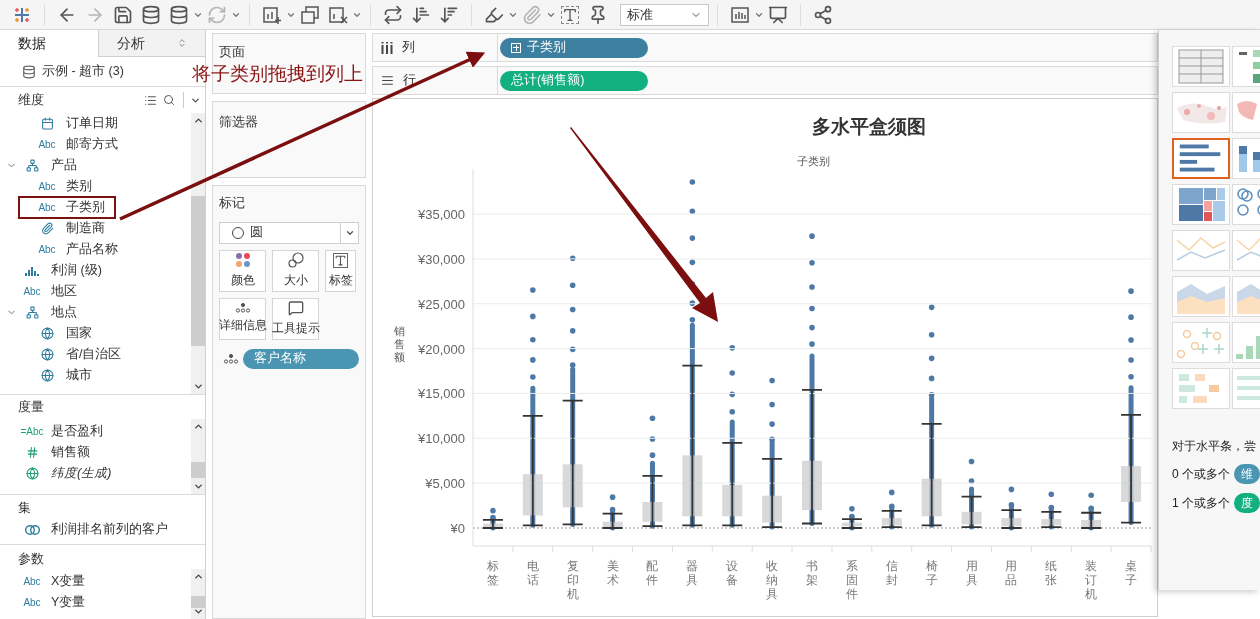  What do you see at coordinates (58, 270) in the screenshot?
I see `field-item: 利润 (级)` at bounding box center [58, 270].